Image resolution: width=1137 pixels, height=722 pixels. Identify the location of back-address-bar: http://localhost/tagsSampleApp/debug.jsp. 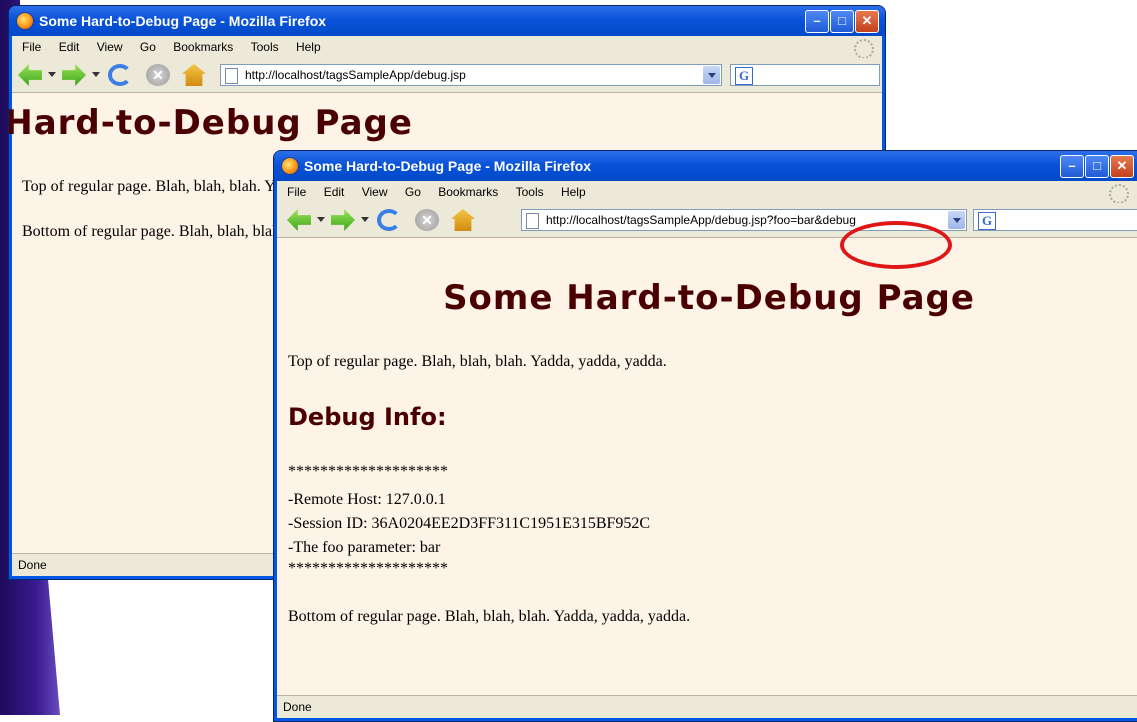
(471, 75).